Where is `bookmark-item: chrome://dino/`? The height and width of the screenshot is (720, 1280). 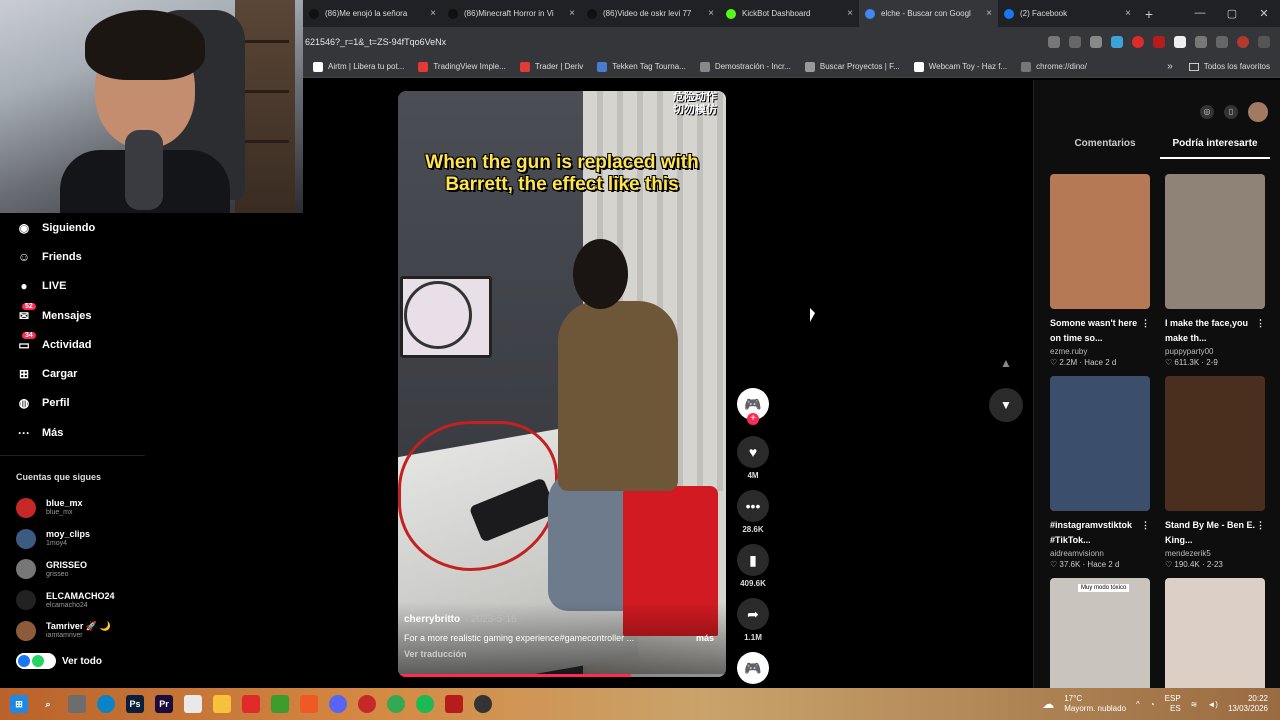 bookmark-item: chrome://dino/ is located at coordinates (1054, 66).